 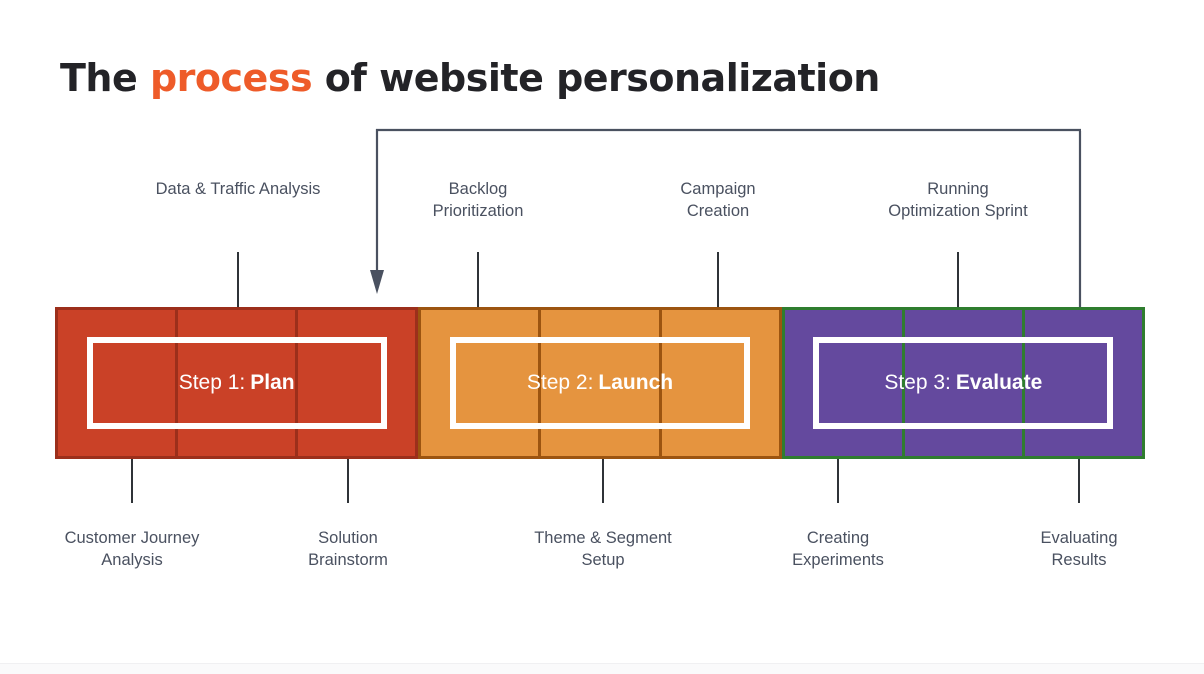 What do you see at coordinates (105, 78) in the screenshot?
I see `title-part-1: The` at bounding box center [105, 78].